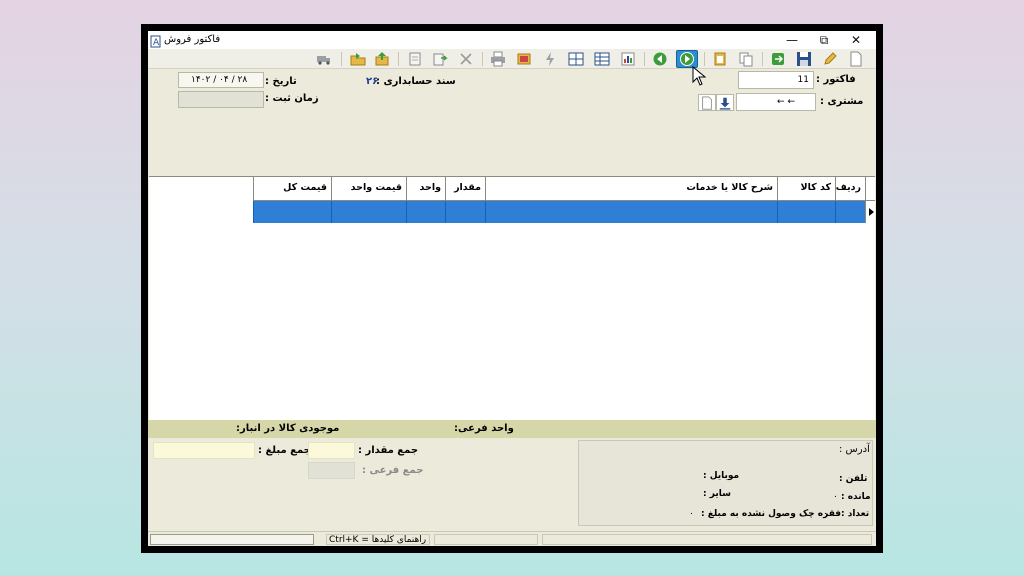 Image resolution: width=1024 pixels, height=576 pixels. What do you see at coordinates (631, 189) in the screenshot?
I see `col-description: شرح کالا یا خدمات` at bounding box center [631, 189].